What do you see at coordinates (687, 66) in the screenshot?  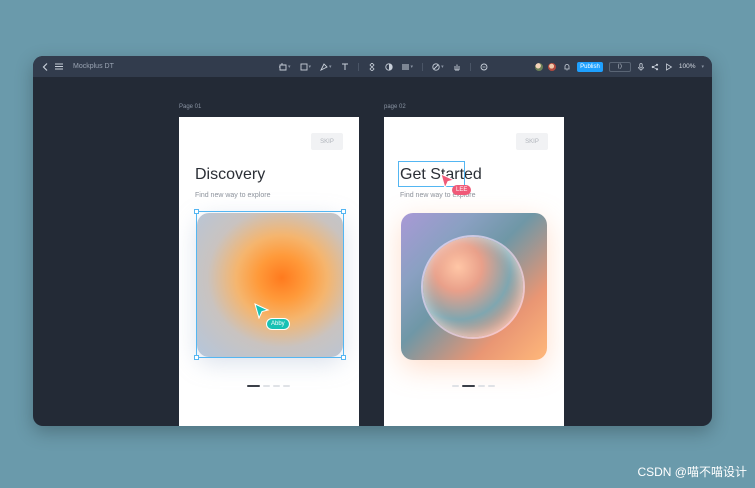 I see `zoom-level: 100%` at bounding box center [687, 66].